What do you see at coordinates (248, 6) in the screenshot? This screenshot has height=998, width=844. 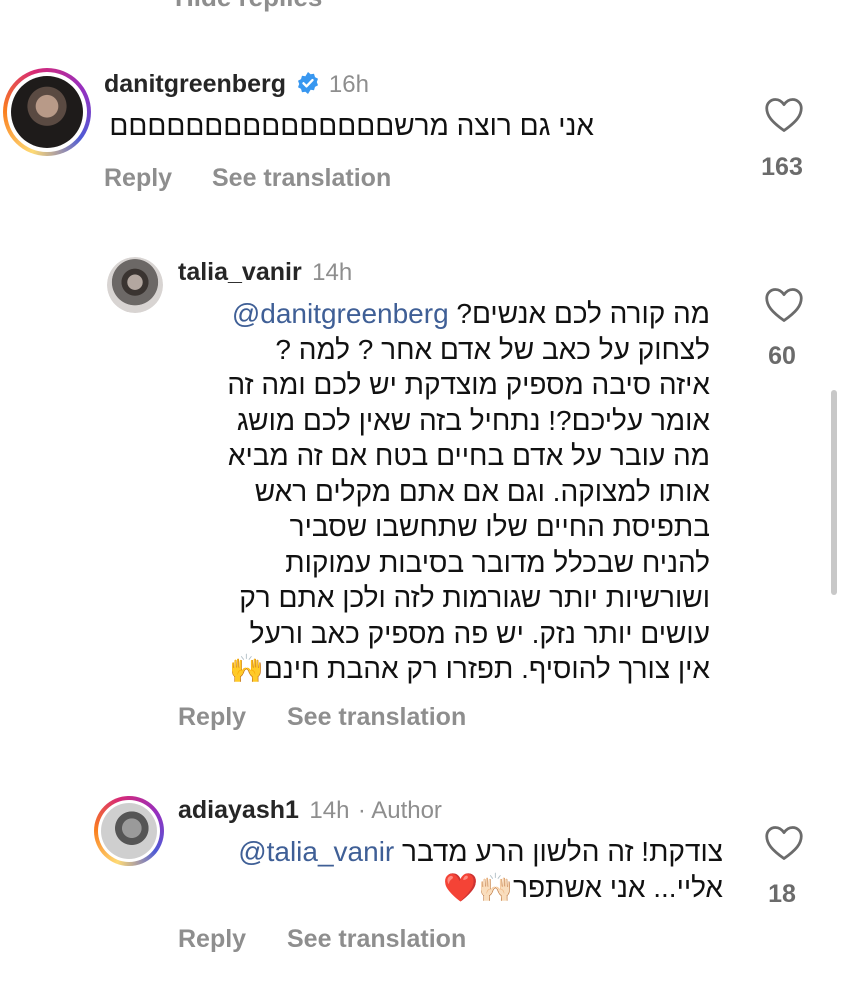 I see `hide-replies-link: Hide replies` at bounding box center [248, 6].